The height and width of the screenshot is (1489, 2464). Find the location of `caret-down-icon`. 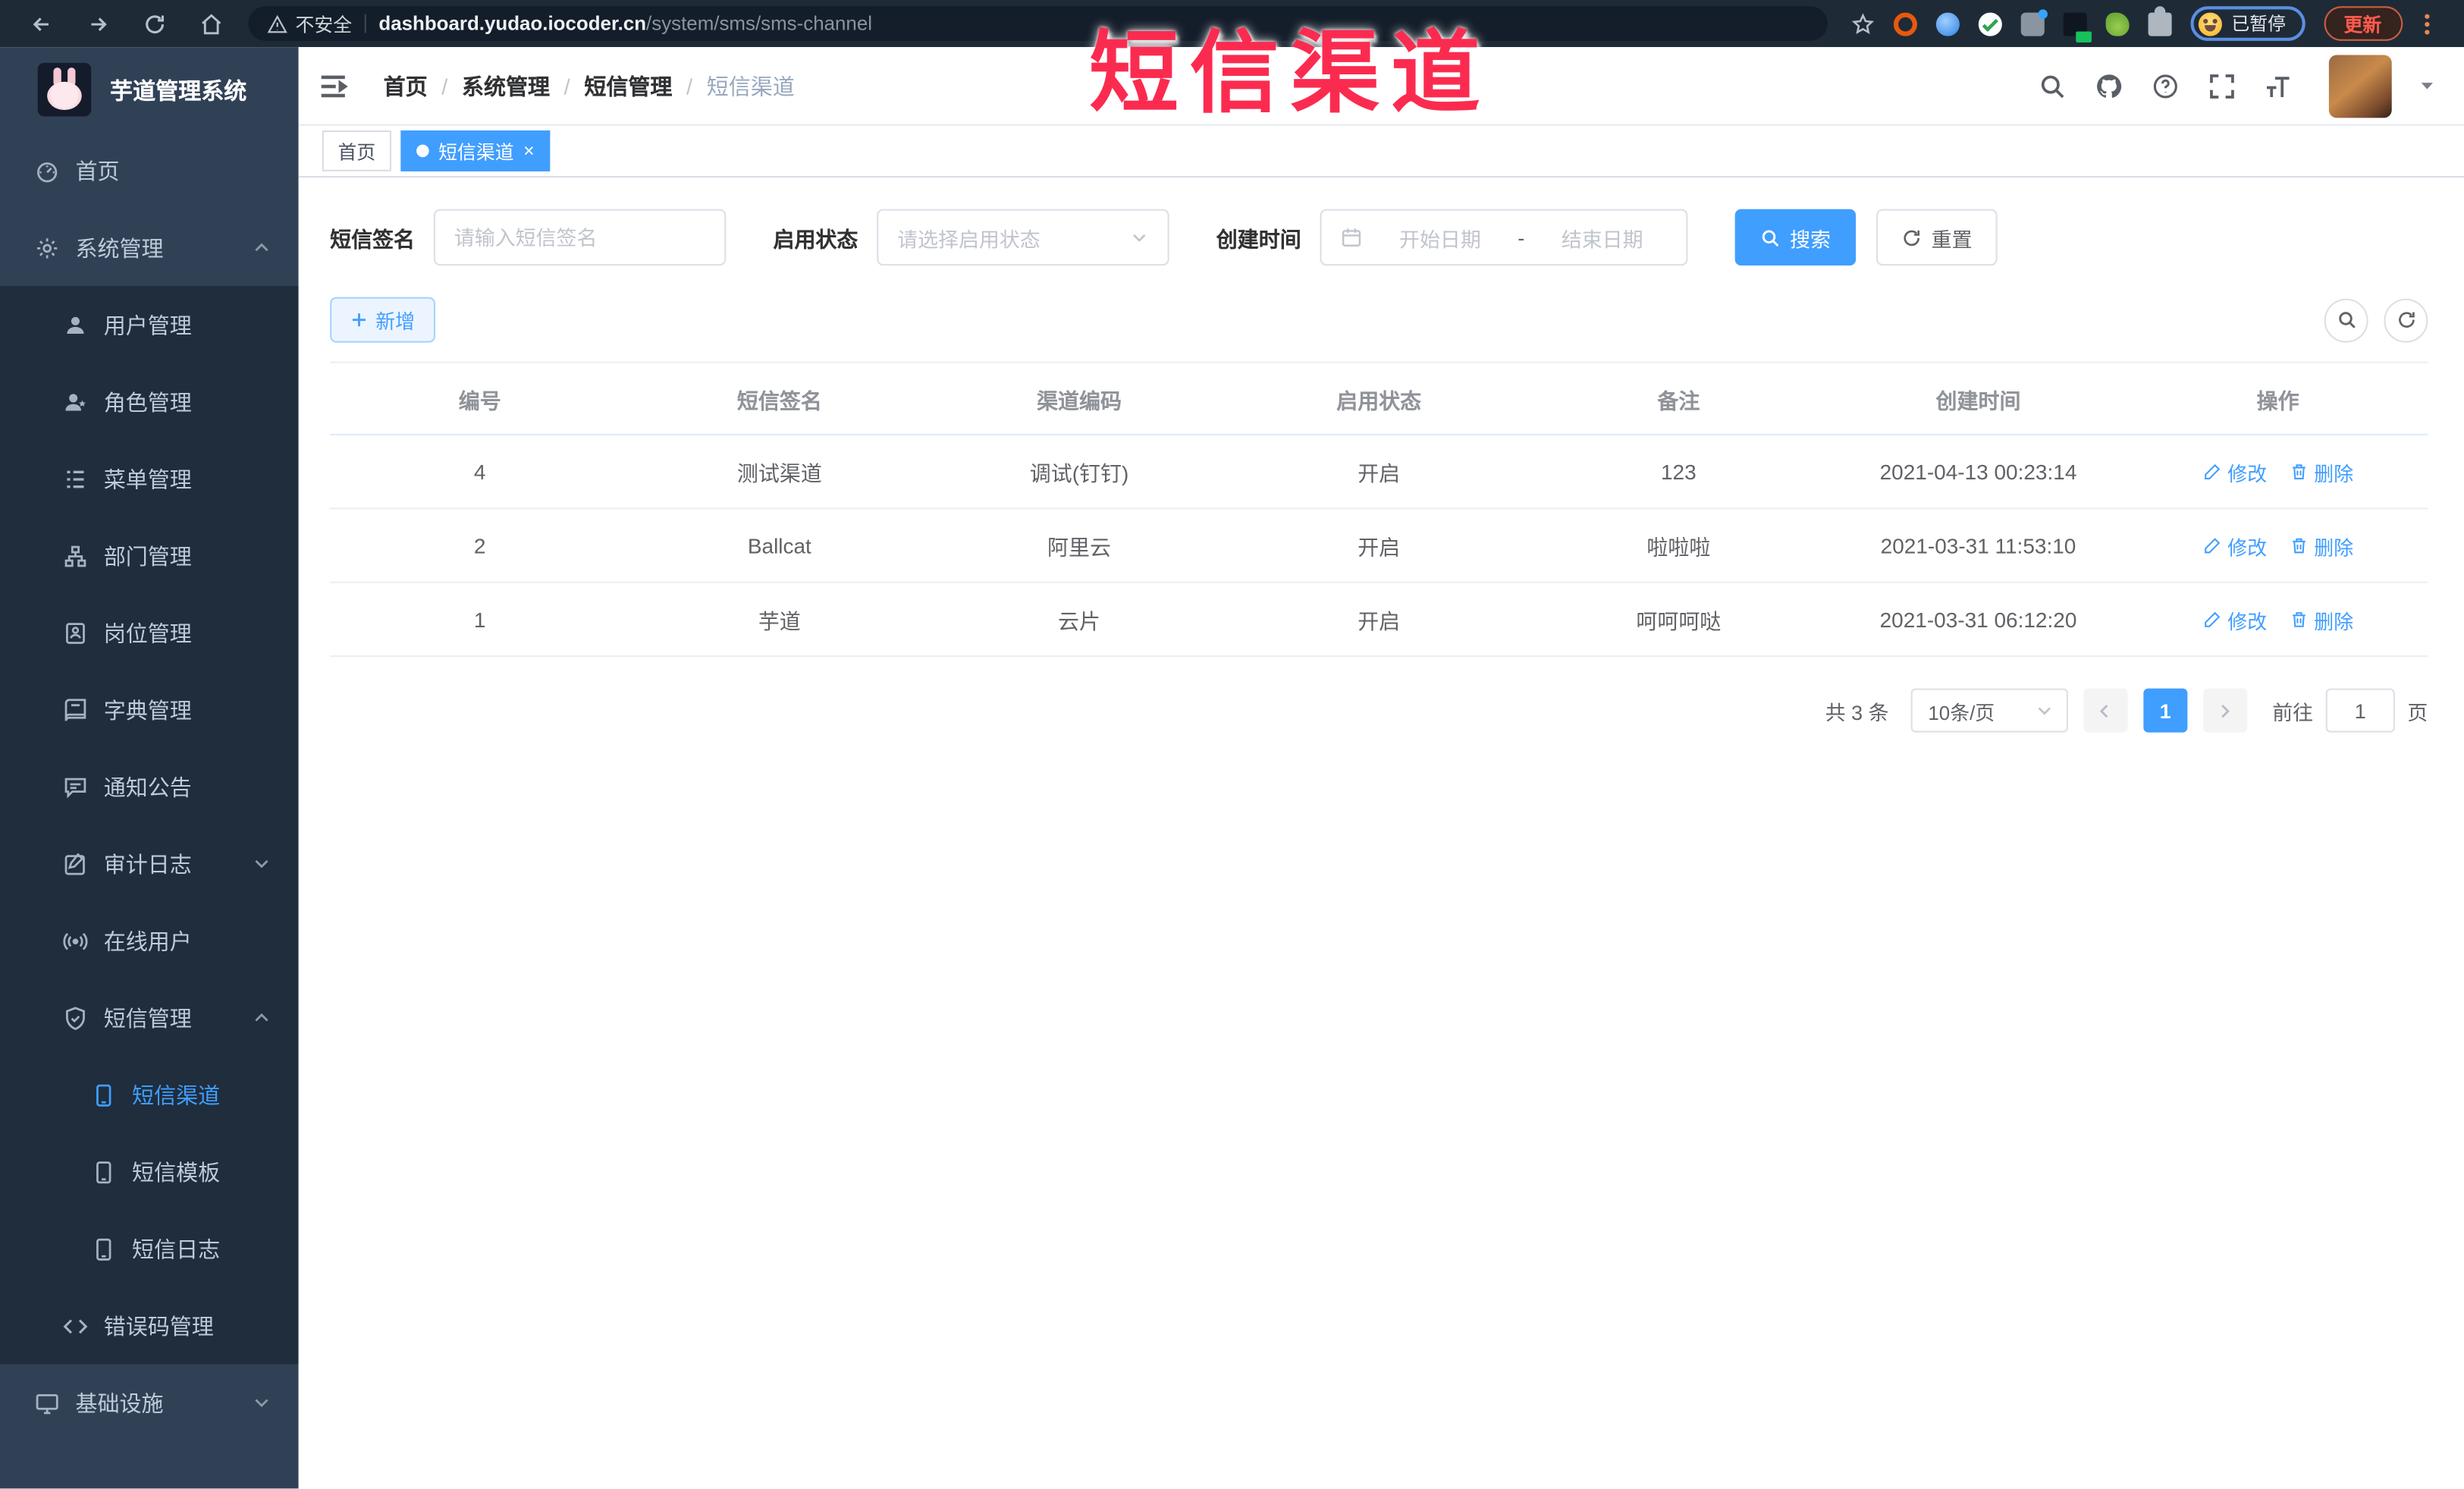

caret-down-icon is located at coordinates (2427, 86).